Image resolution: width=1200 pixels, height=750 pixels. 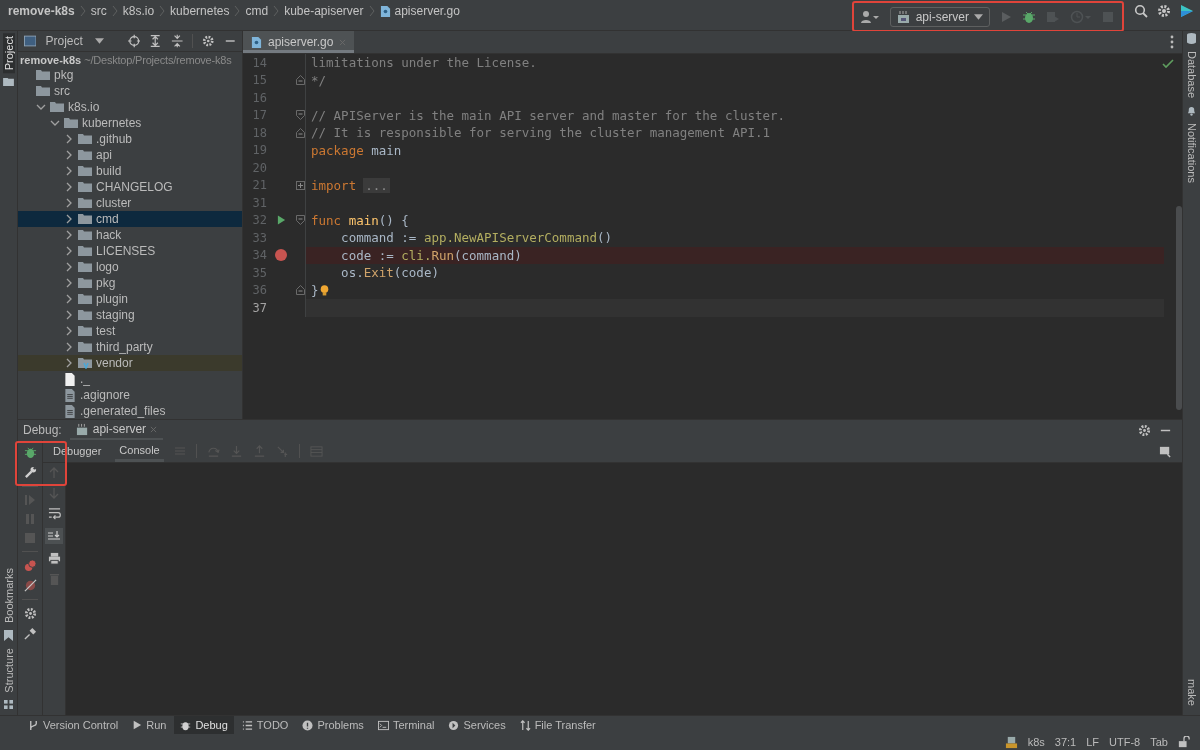 I want to click on breadcrumb-item: k8s.io, so click(x=138, y=11).